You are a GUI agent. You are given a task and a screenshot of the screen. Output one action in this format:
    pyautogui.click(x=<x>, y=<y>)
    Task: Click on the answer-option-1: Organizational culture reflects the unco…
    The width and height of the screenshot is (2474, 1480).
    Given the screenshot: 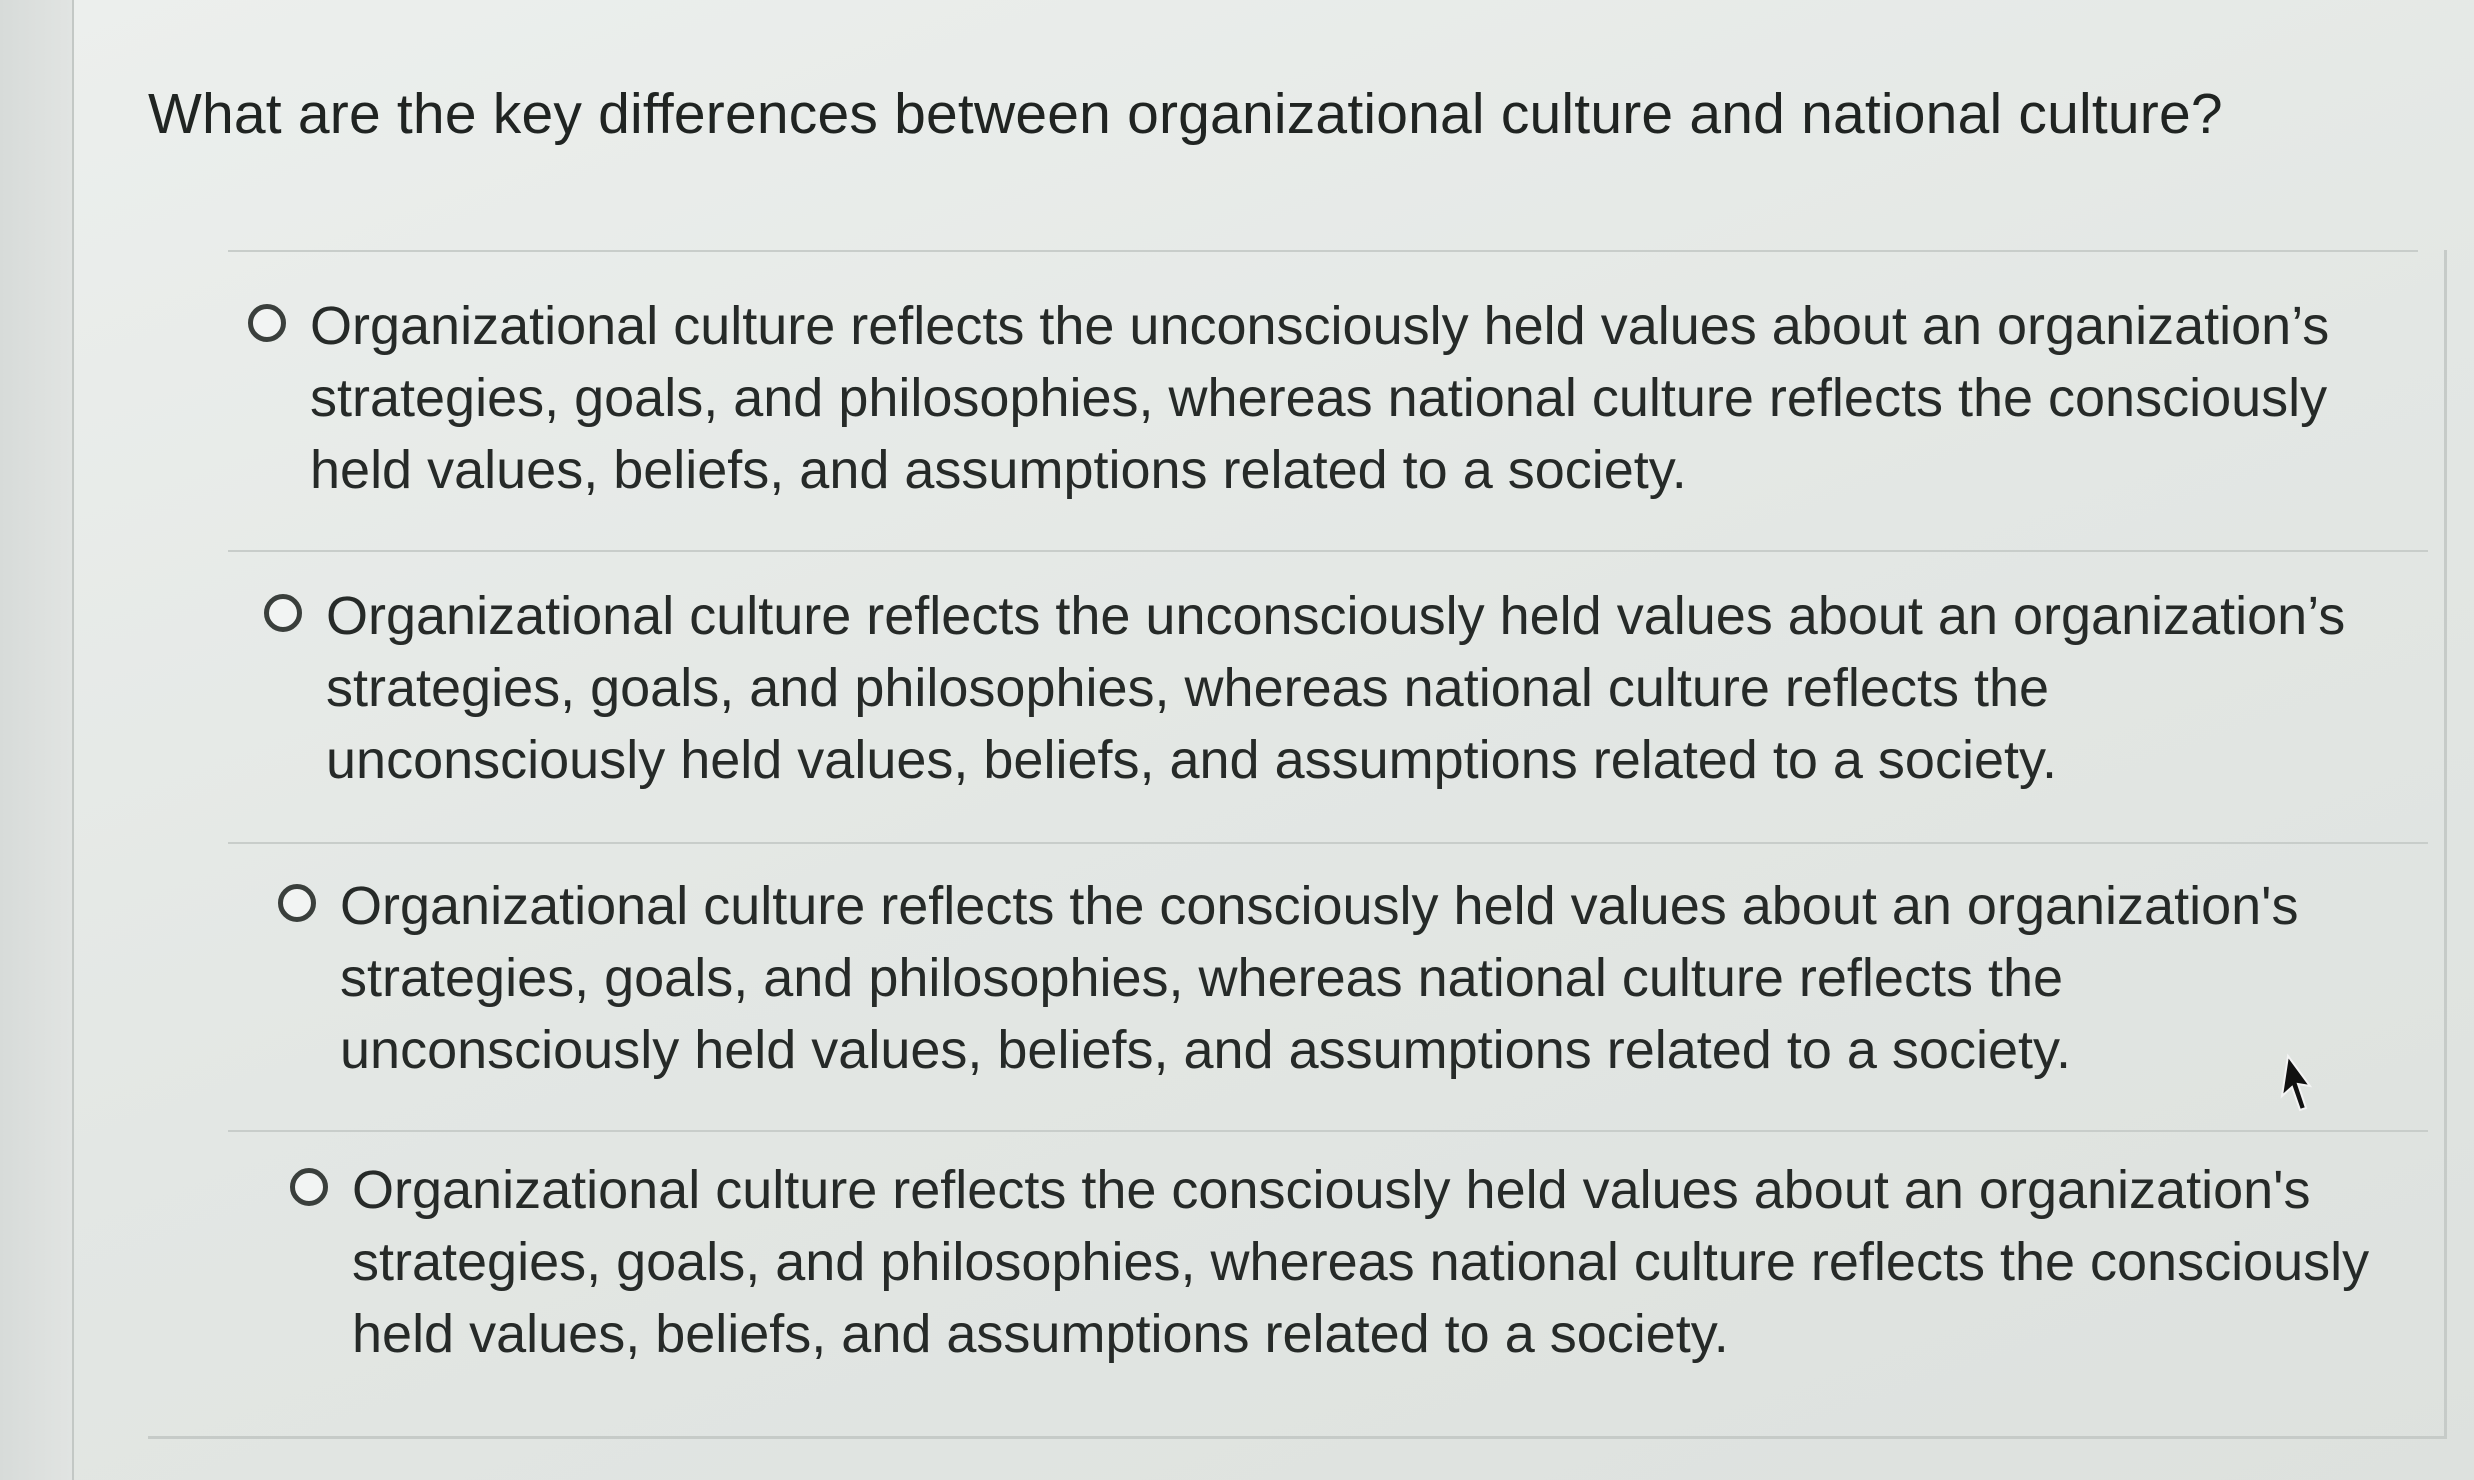 What is the action you would take?
    pyautogui.click(x=1309, y=398)
    